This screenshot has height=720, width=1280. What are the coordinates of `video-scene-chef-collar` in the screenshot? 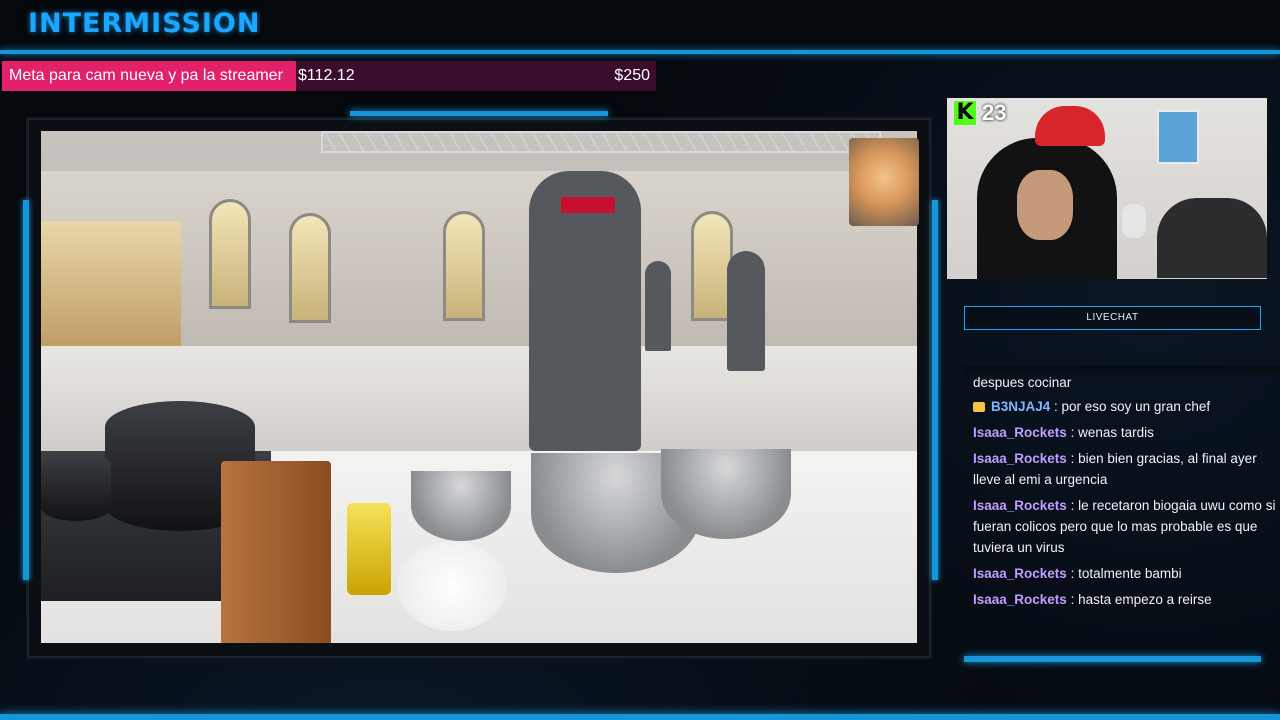 It's located at (588, 205).